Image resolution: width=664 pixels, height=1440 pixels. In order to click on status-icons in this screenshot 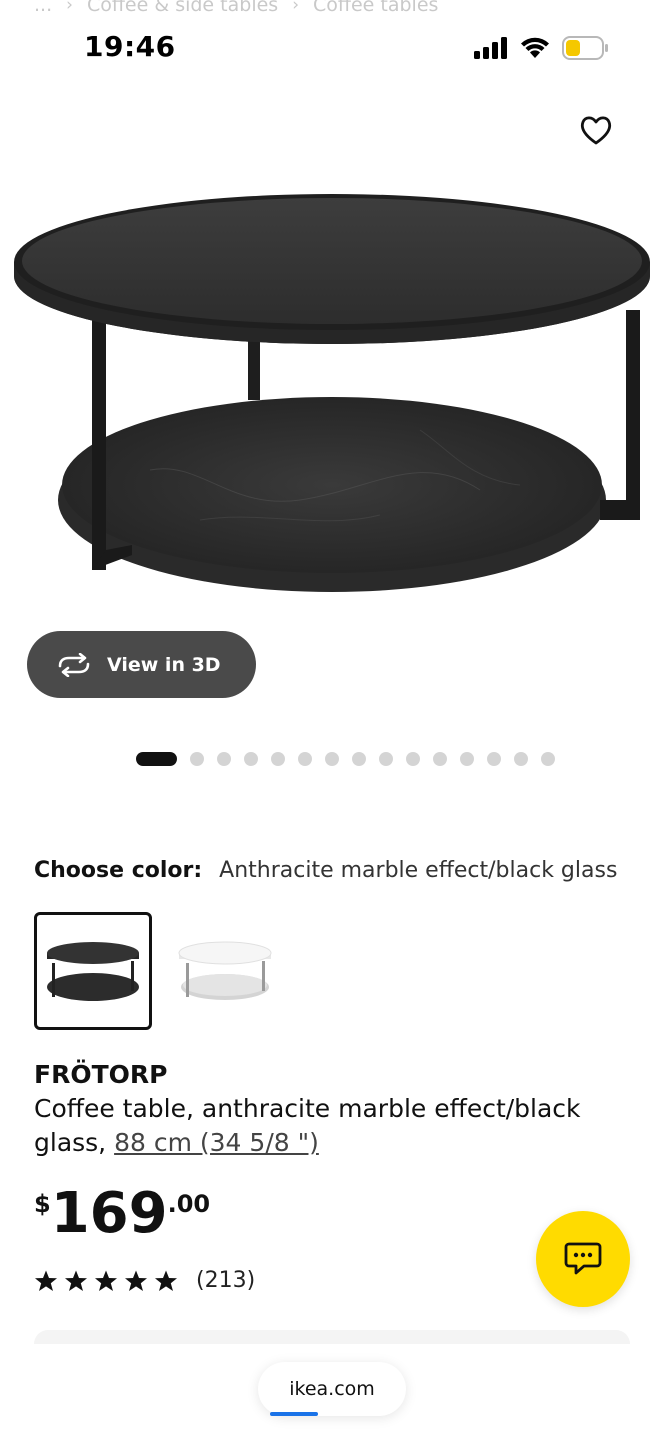, I will do `click(541, 48)`.